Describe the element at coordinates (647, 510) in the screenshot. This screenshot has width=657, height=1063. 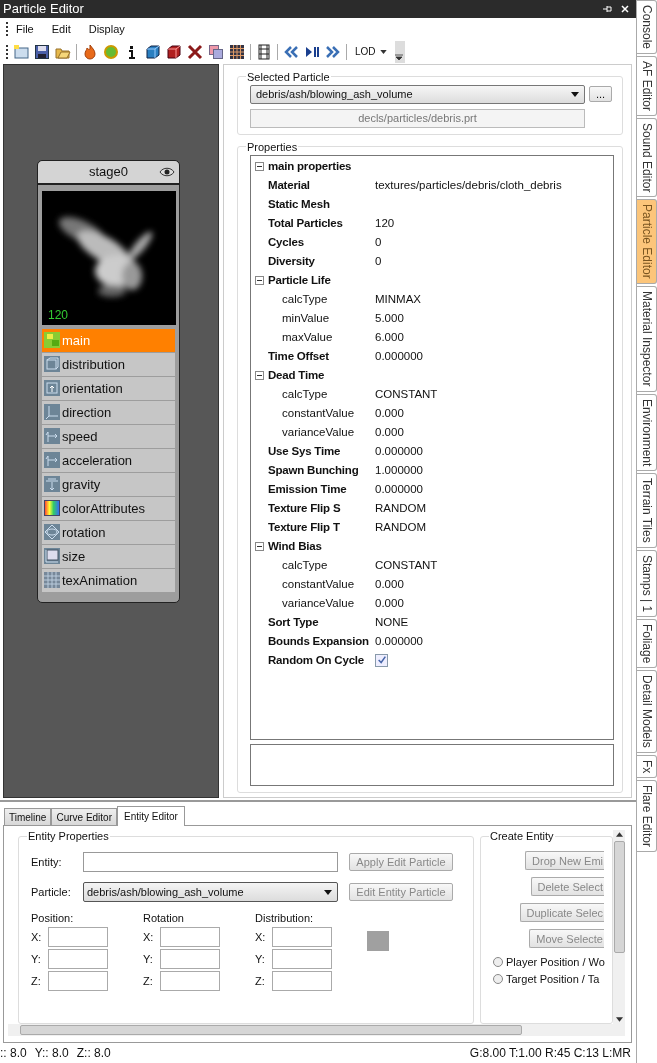
I see `side-tab: Terrain Tiles` at that location.